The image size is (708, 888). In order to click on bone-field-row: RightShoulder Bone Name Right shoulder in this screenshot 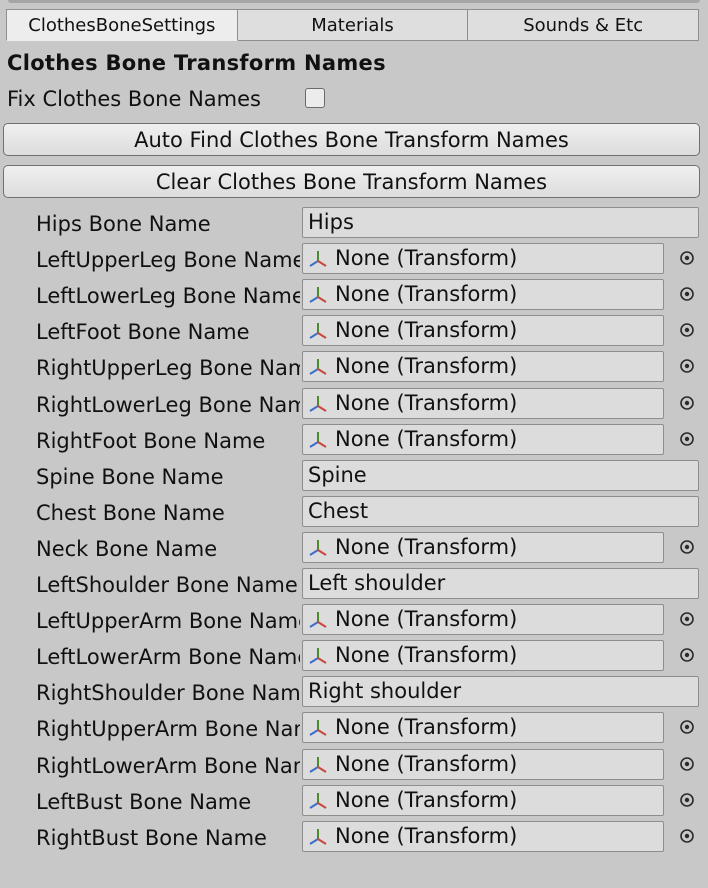, I will do `click(354, 692)`.